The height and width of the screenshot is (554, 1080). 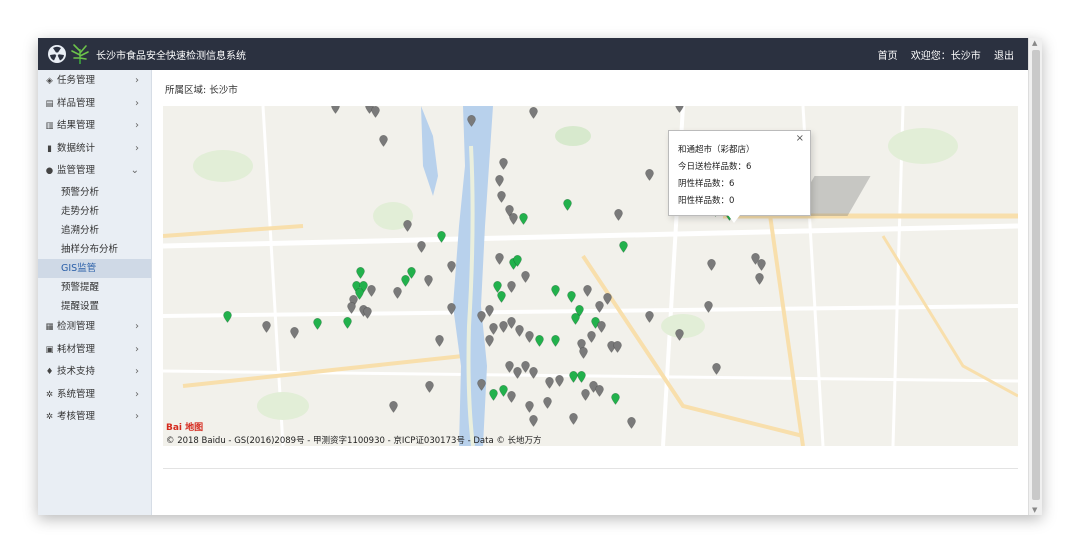 What do you see at coordinates (94, 126) in the screenshot?
I see `sidebar-item-result: ▥ 结果管理 ›` at bounding box center [94, 126].